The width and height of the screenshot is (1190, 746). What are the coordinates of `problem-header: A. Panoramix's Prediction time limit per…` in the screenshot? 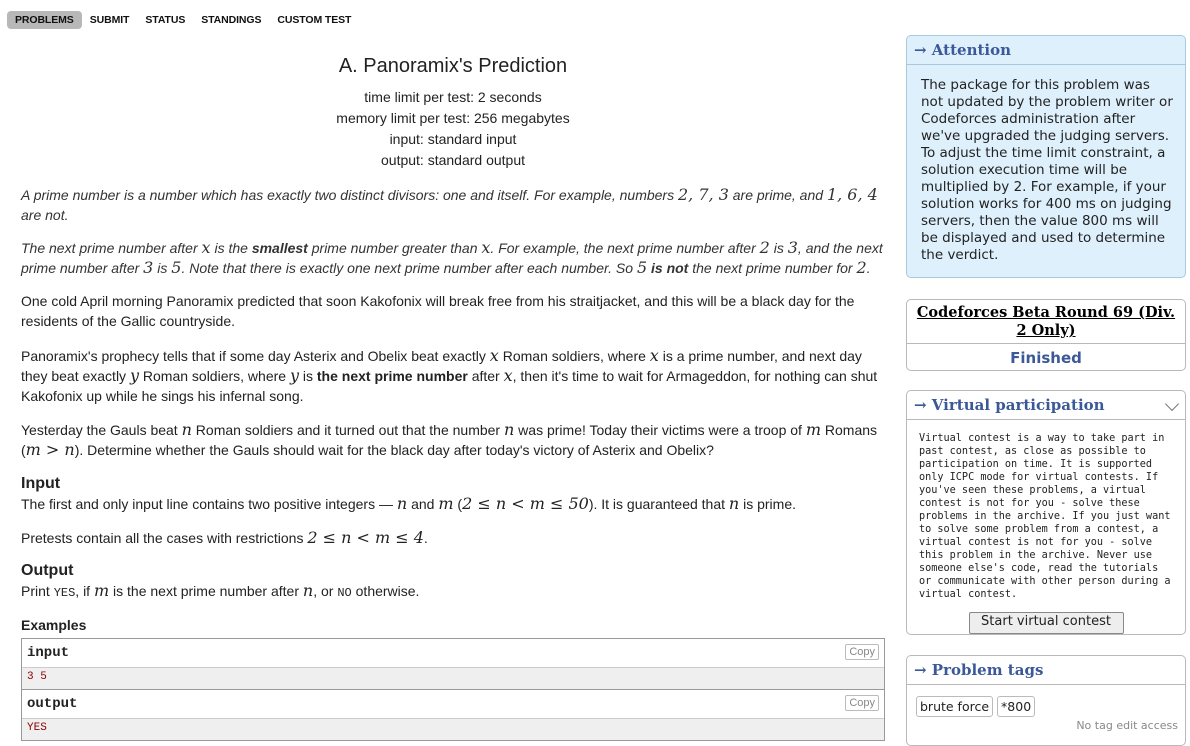 It's located at (442, 113).